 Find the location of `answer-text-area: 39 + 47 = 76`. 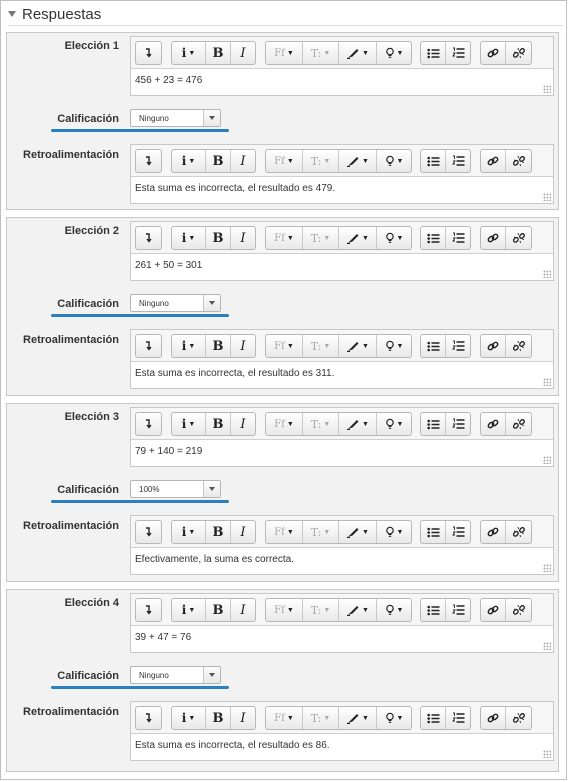

answer-text-area: 39 + 47 = 76 is located at coordinates (342, 639).